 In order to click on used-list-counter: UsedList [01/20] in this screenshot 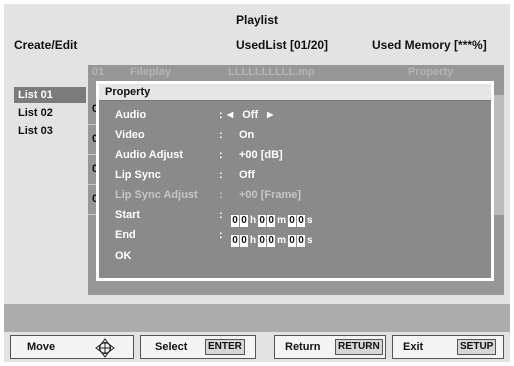, I will do `click(282, 45)`.